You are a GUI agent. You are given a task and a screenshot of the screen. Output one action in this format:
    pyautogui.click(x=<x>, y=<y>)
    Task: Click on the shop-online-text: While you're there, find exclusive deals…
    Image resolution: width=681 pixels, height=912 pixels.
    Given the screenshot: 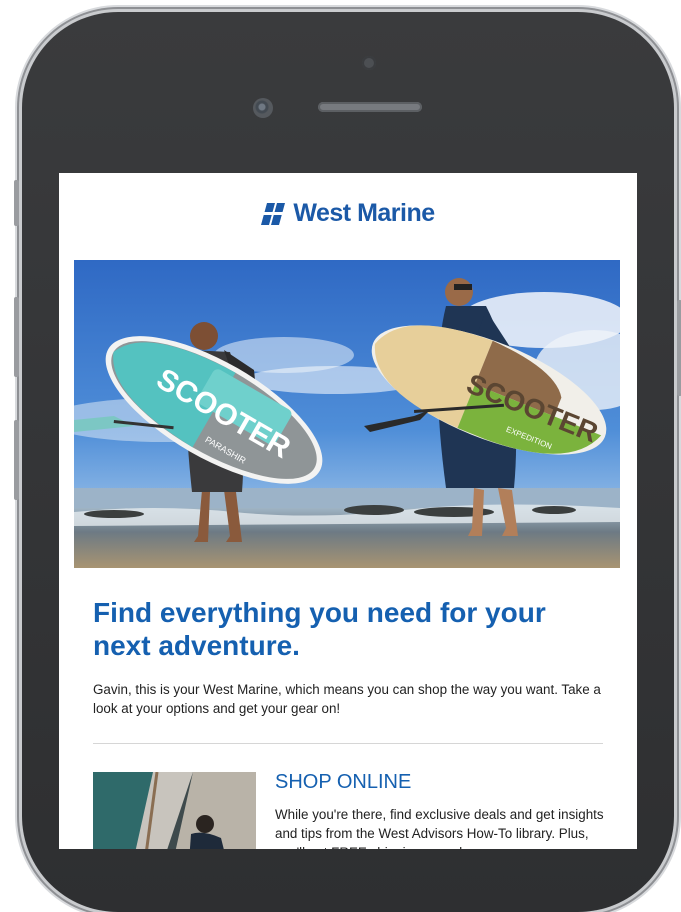 What is the action you would take?
    pyautogui.click(x=439, y=828)
    